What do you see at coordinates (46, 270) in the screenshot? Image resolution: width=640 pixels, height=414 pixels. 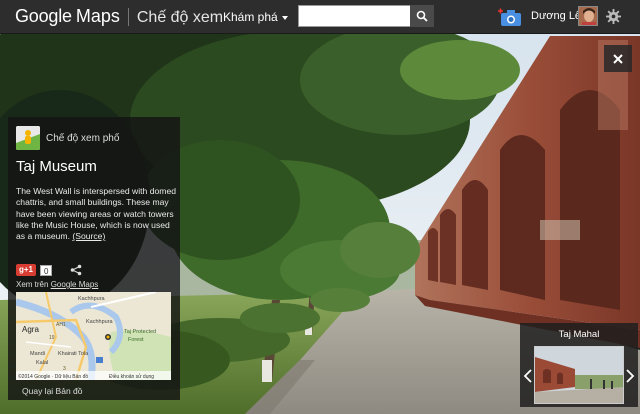 I see `plus-one-count: 0` at bounding box center [46, 270].